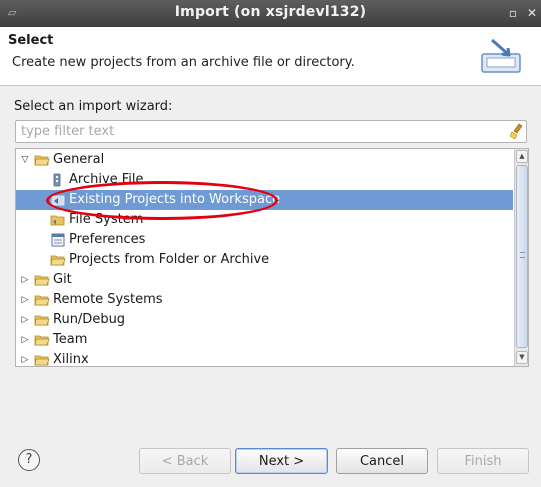 This screenshot has height=487, width=541. I want to click on window-title: Import (on xsjrdevl132), so click(270, 12).